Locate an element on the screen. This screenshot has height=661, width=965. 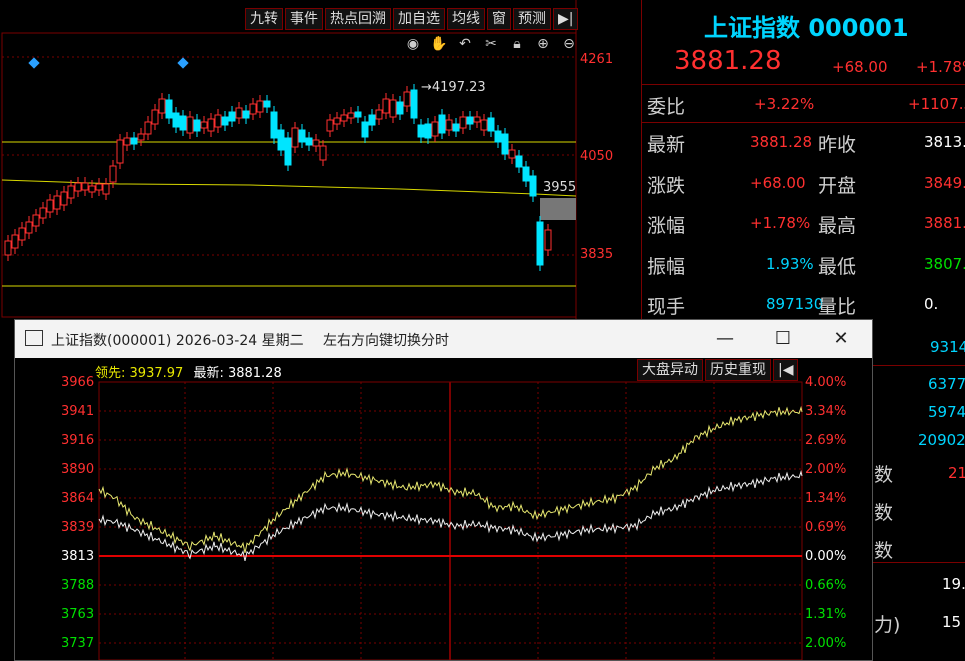
zoom-in-icon: ⊕ is located at coordinates (543, 44).